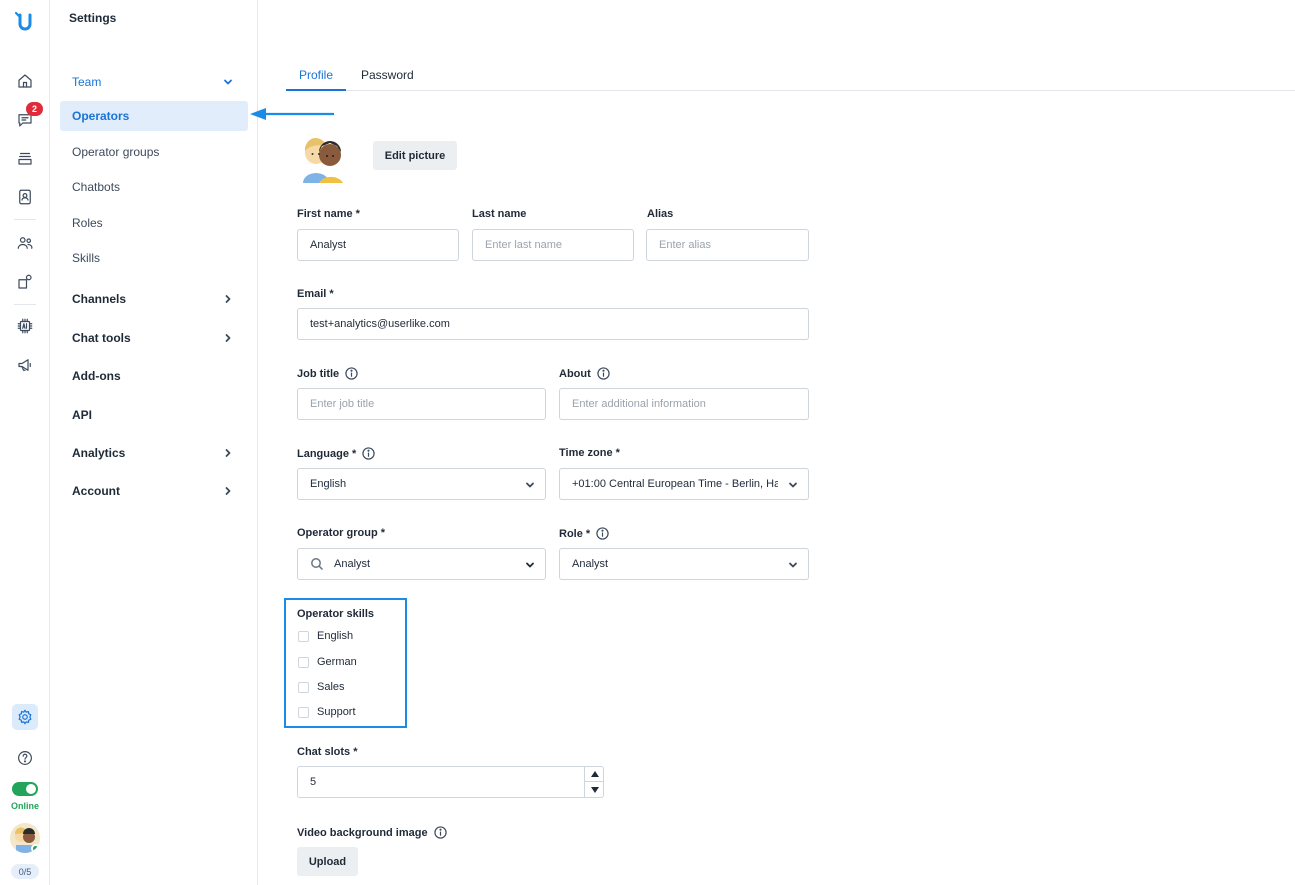  I want to click on label-text: Email *, so click(315, 294).